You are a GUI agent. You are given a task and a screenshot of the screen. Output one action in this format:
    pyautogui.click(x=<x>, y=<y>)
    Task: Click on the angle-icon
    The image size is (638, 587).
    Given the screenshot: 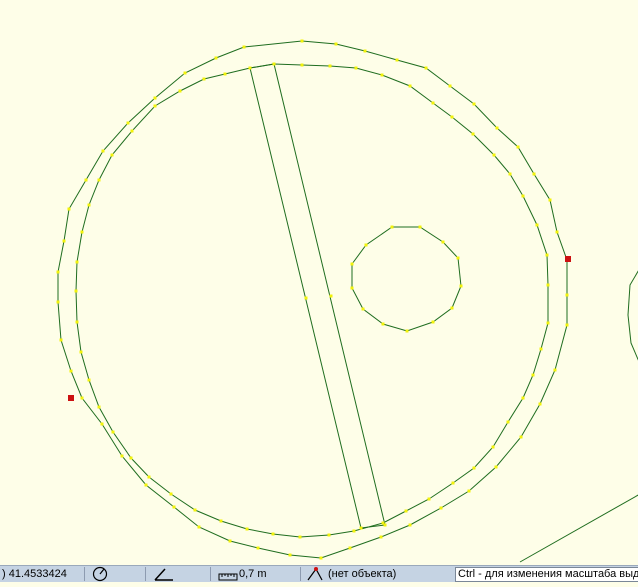 What is the action you would take?
    pyautogui.click(x=164, y=574)
    